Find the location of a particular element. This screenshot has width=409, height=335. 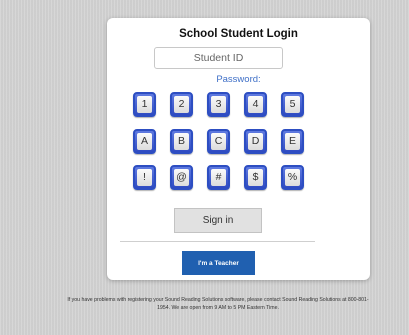

keypad-key-label: C is located at coordinates (218, 141).